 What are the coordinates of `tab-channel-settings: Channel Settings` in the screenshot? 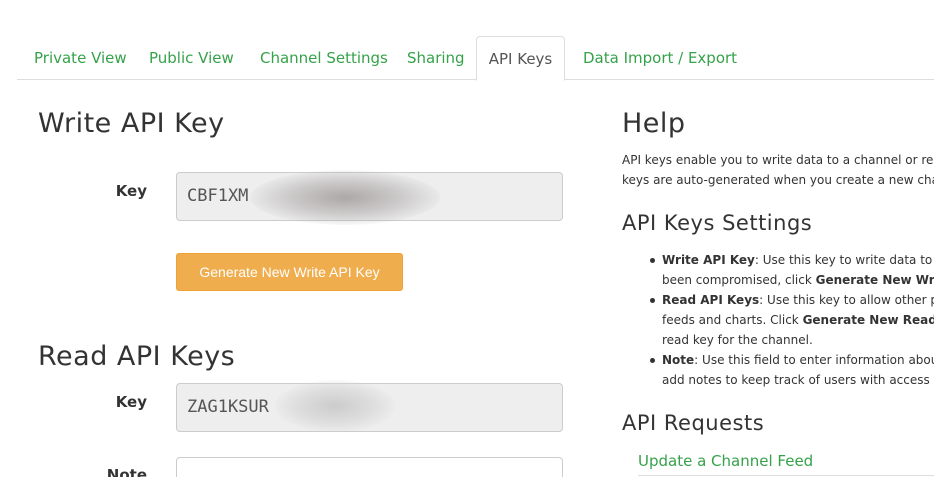 It's located at (324, 58).